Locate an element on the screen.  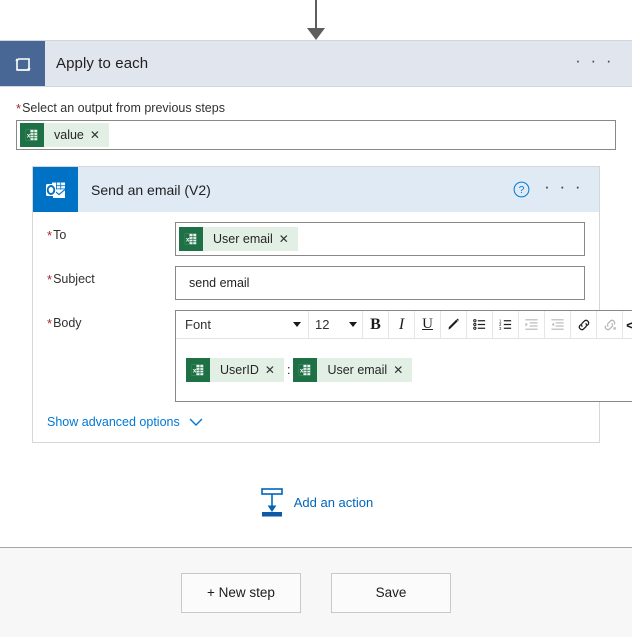
bold-button: B is located at coordinates (375, 324).